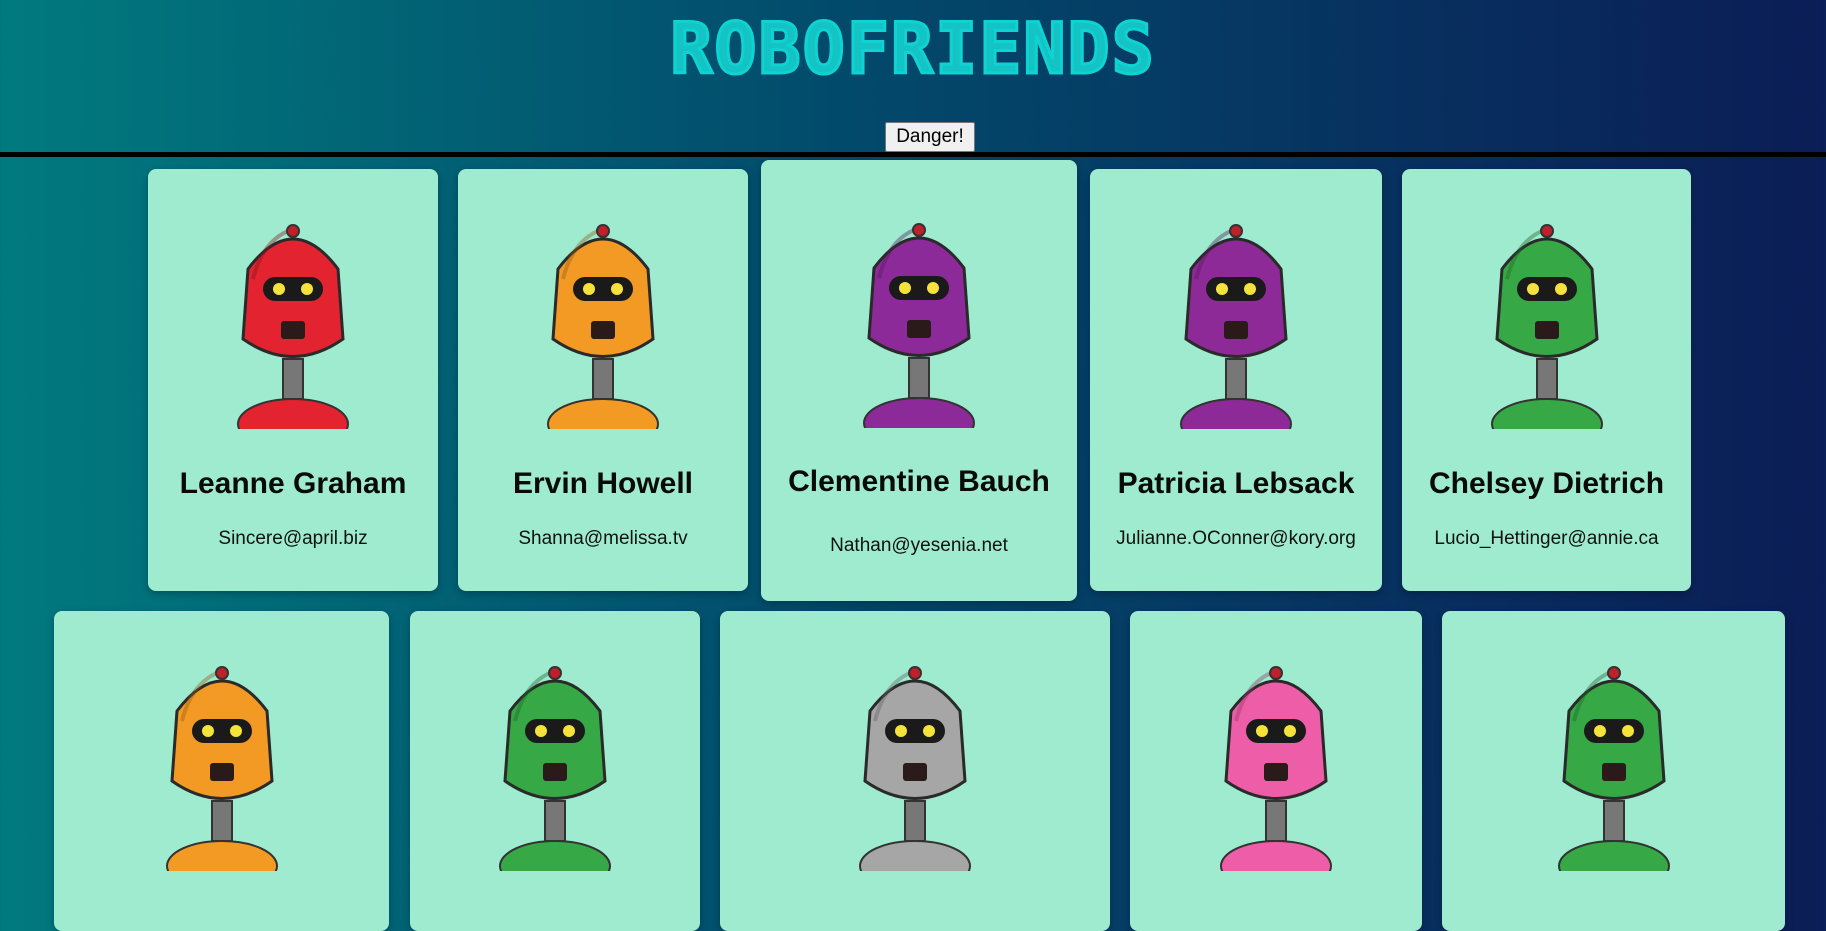 This screenshot has height=931, width=1826. I want to click on robot-card: Leanne Graham Sincere@april.biz, so click(293, 380).